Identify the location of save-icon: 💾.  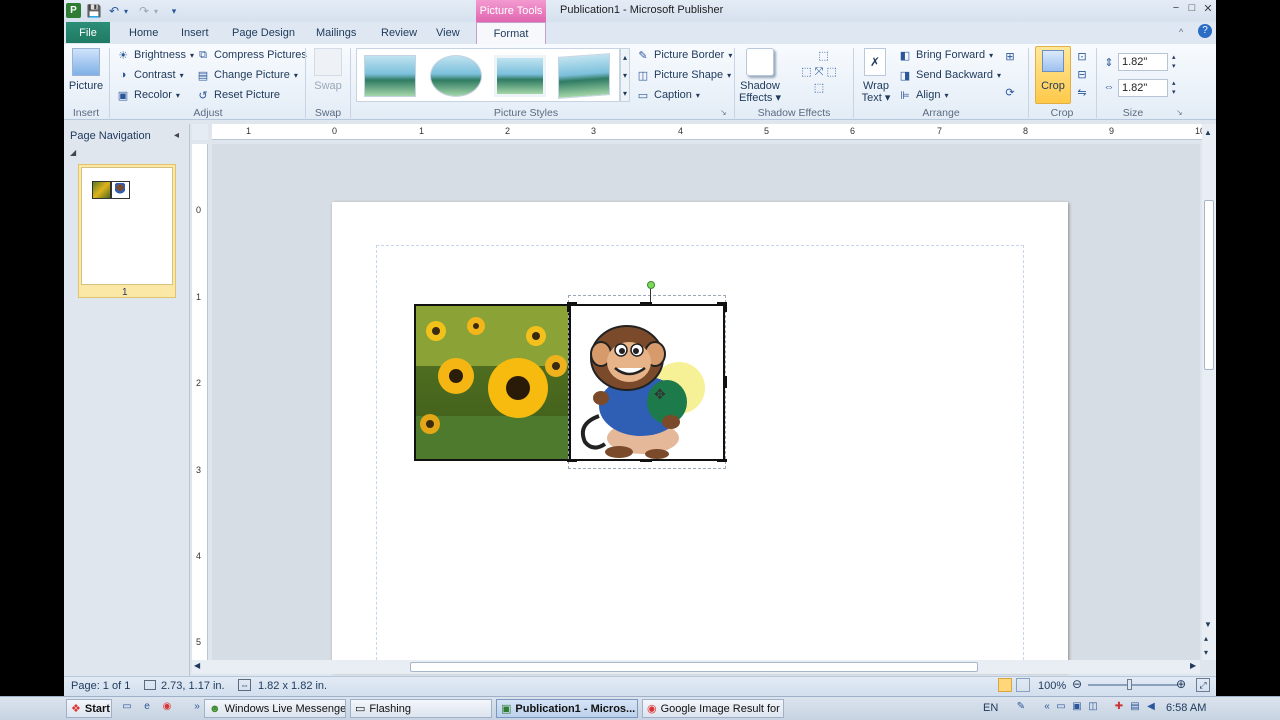
(94, 11).